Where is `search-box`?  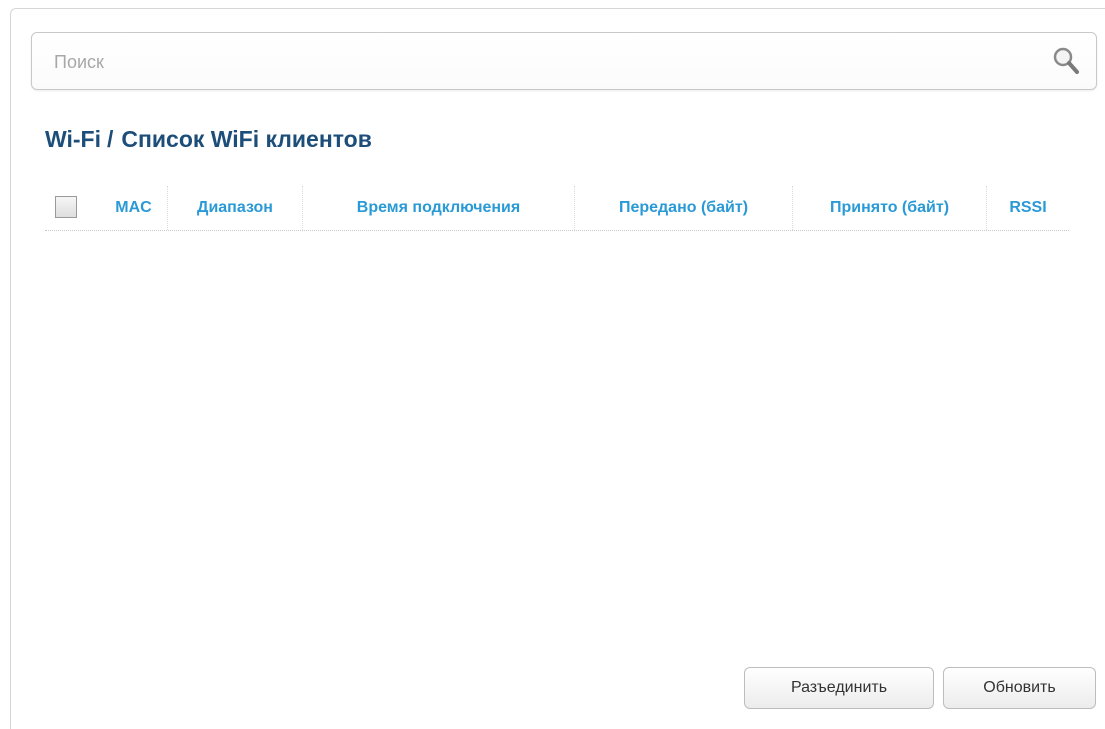
search-box is located at coordinates (564, 61).